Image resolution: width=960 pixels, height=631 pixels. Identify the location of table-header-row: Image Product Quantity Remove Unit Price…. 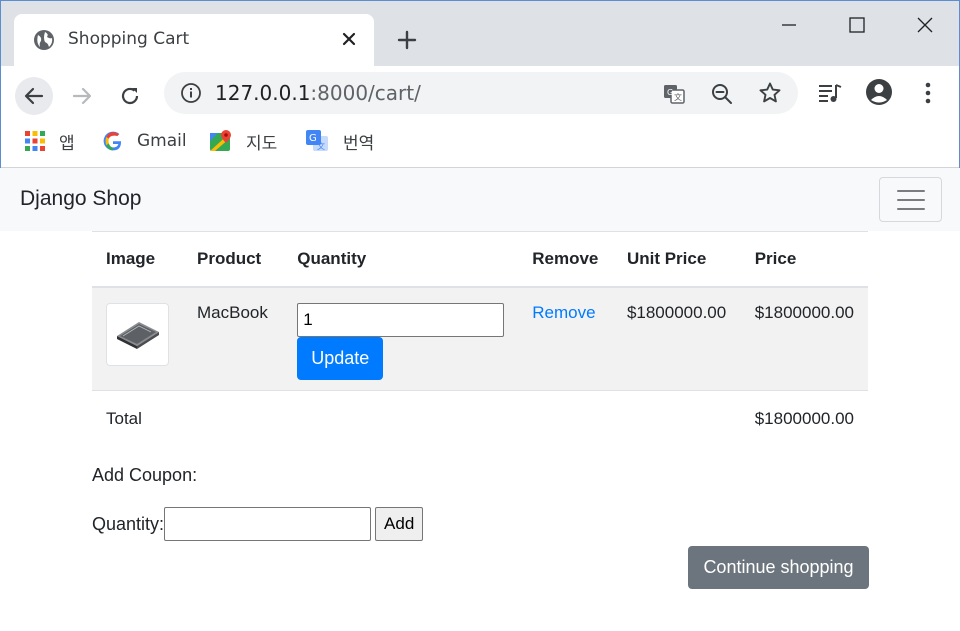
(480, 259).